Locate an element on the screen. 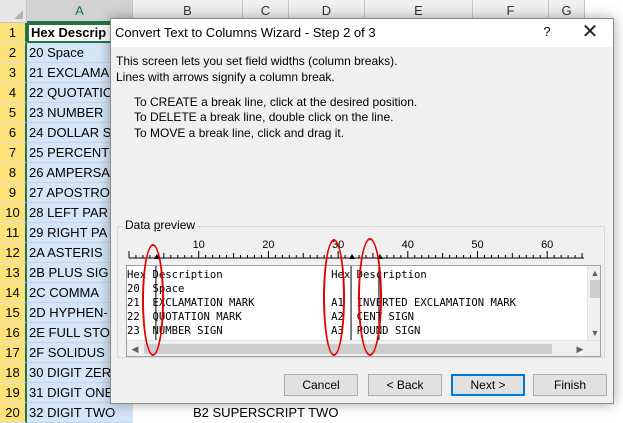 Image resolution: width=623 pixels, height=423 pixels. scroll-up-icon: ▲ is located at coordinates (594, 273).